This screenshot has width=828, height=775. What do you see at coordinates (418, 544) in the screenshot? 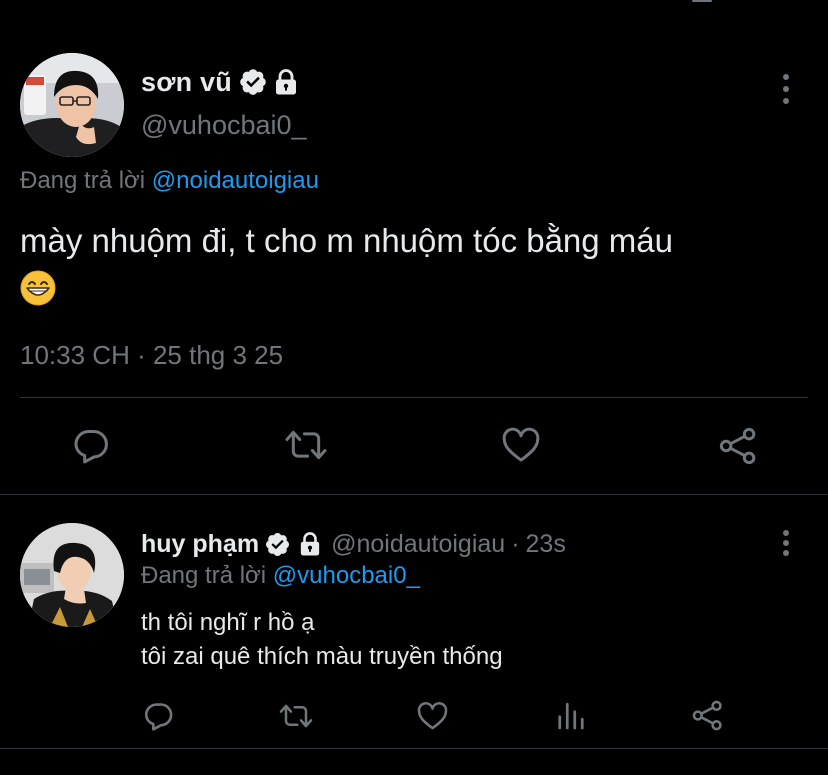
I see `handle: @noidautoigiau` at bounding box center [418, 544].